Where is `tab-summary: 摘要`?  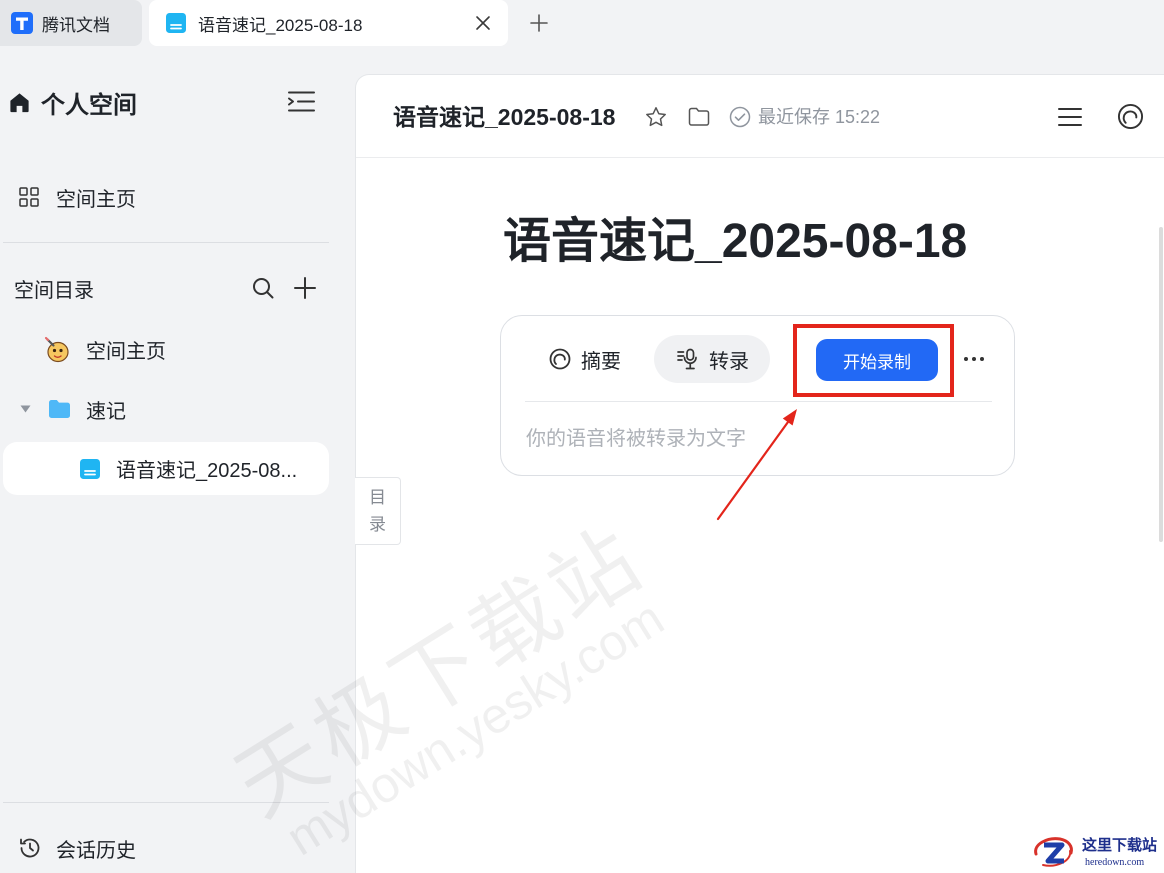
tab-summary: 摘要 is located at coordinates (585, 359).